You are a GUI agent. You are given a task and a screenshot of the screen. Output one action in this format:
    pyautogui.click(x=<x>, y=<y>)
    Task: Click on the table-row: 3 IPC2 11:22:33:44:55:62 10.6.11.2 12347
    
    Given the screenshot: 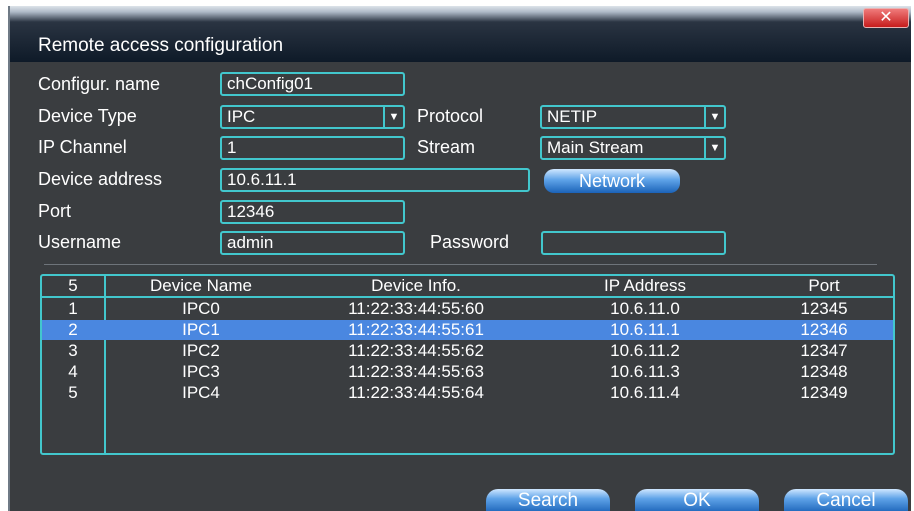 What is the action you would take?
    pyautogui.click(x=467, y=351)
    